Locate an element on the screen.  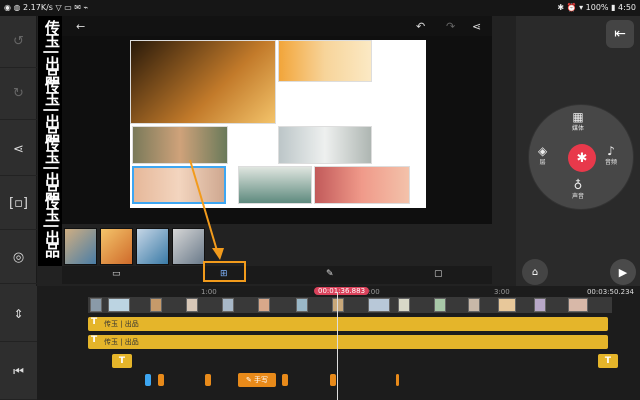
battery-level: 100% is located at coordinates (597, 7).